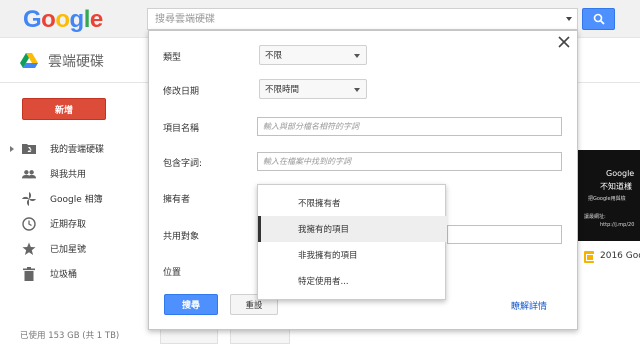 The image size is (640, 344). Describe the element at coordinates (29, 198) in the screenshot. I see `pinwheel-icon` at that location.